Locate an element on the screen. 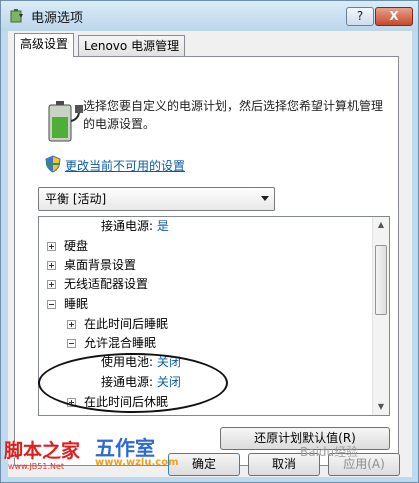 The height and width of the screenshot is (483, 419). tree-row-plugged-in: 接通电源: 关闭 is located at coordinates (141, 382).